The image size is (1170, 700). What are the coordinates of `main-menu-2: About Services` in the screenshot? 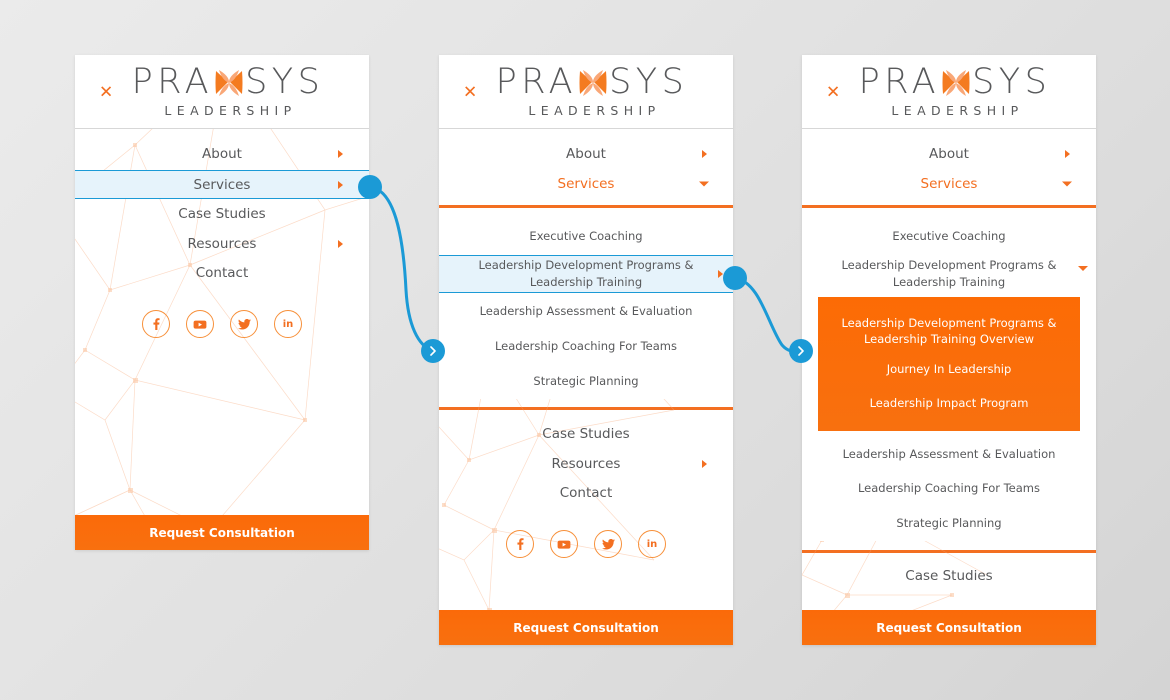 It's located at (586, 164).